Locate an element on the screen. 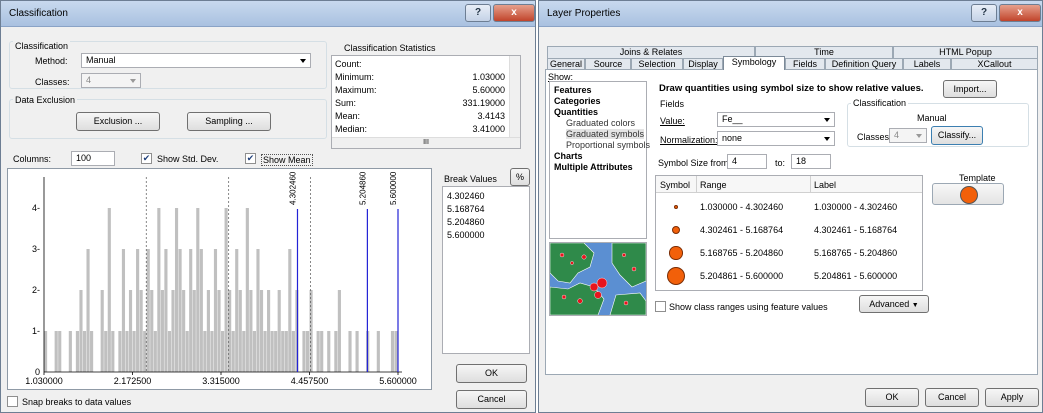 Image resolution: width=1043 pixels, height=413 pixels. break-value-item: 4.302460 is located at coordinates (466, 196).